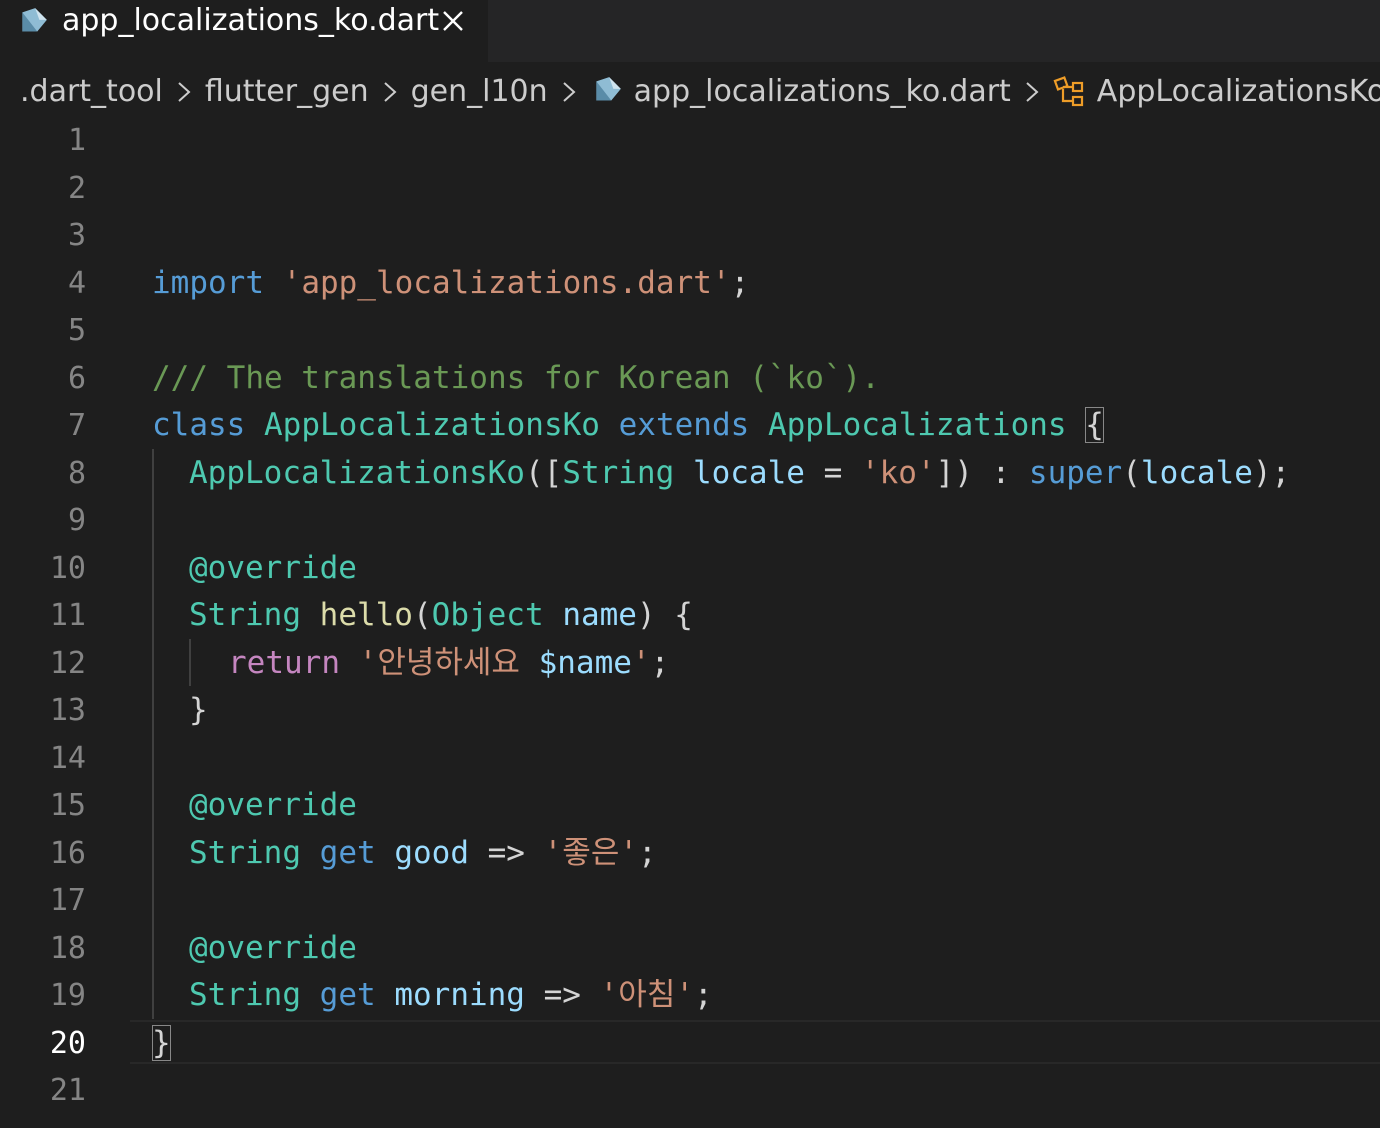 The image size is (1380, 1128). What do you see at coordinates (67, 900) in the screenshot?
I see `line-number: 17` at bounding box center [67, 900].